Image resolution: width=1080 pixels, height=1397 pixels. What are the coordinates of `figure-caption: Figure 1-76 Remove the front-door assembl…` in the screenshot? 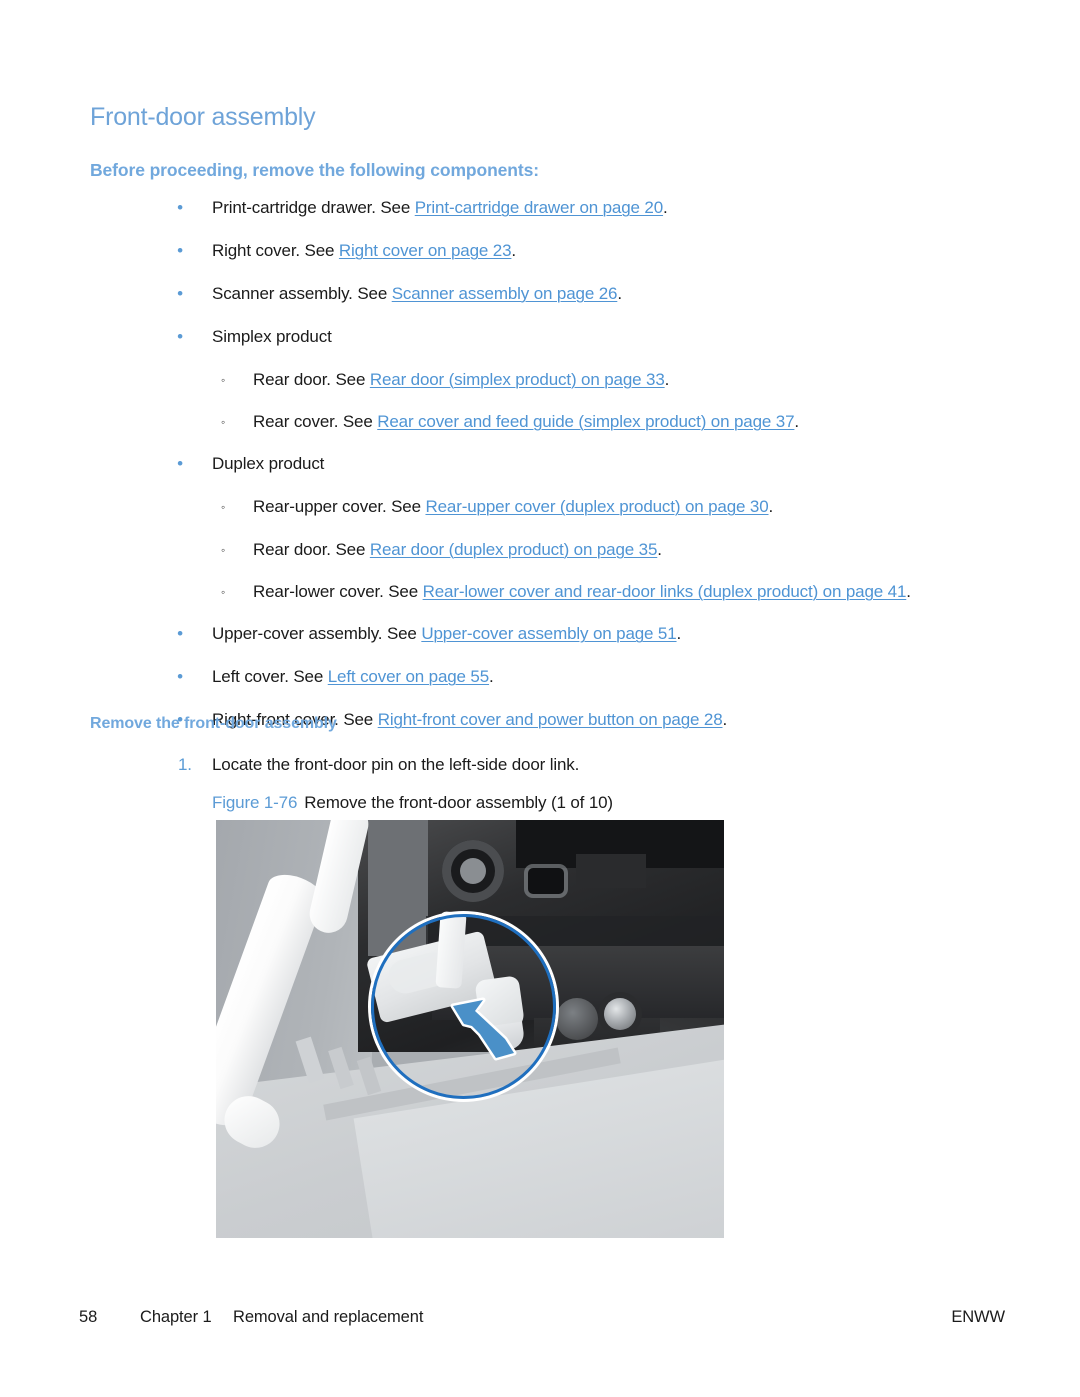 It's located at (412, 803).